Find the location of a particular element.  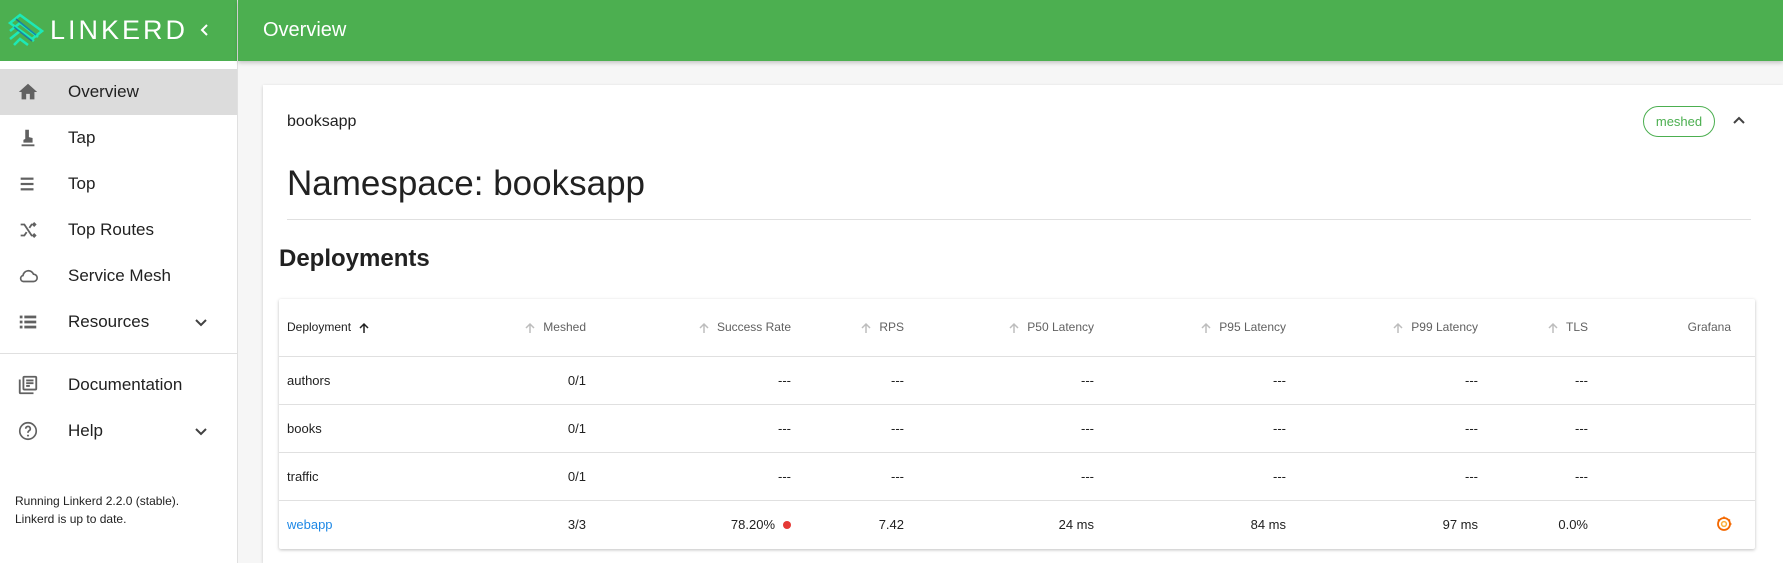

header-p95-latency: P95 Latency is located at coordinates (1198, 328).